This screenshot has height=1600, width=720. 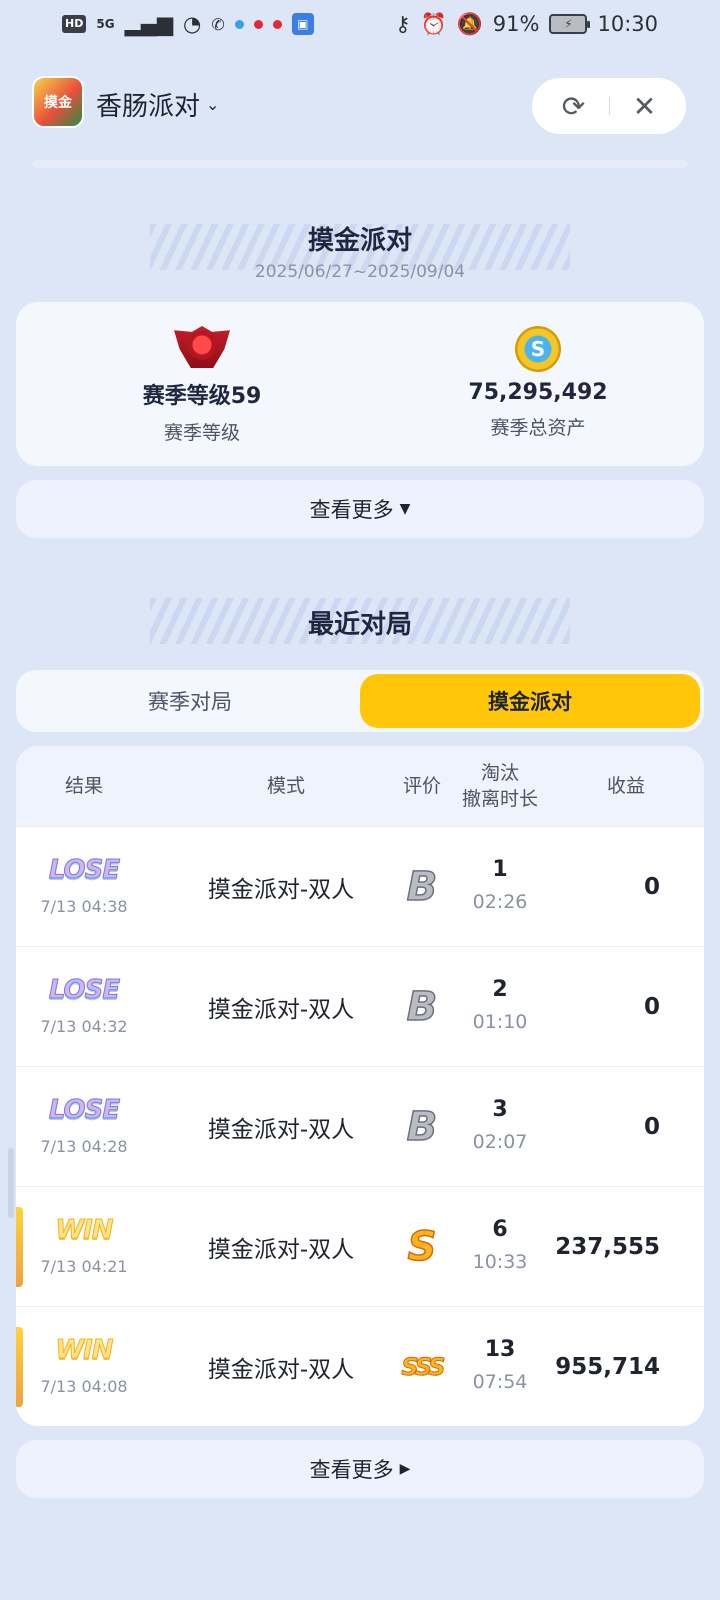 I want to click on header-mode: 模式, so click(x=285, y=786).